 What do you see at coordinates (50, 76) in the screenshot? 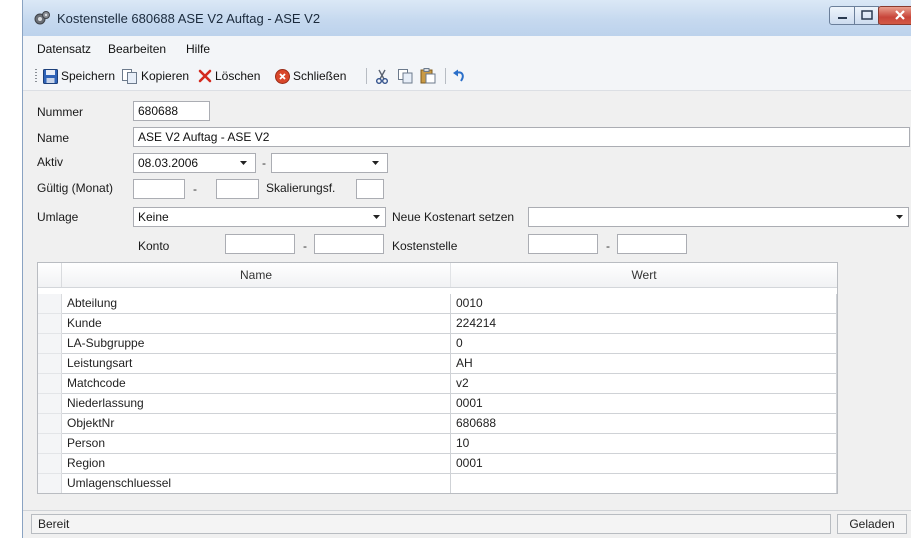
I see `floppy-disk-icon` at bounding box center [50, 76].